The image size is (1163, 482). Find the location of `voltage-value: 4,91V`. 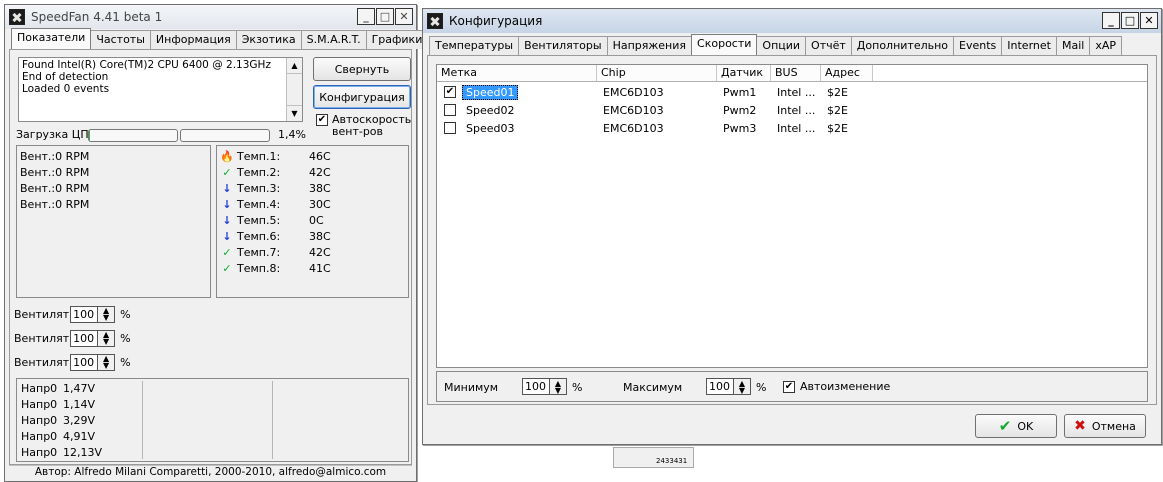

voltage-value: 4,91V is located at coordinates (79, 436).